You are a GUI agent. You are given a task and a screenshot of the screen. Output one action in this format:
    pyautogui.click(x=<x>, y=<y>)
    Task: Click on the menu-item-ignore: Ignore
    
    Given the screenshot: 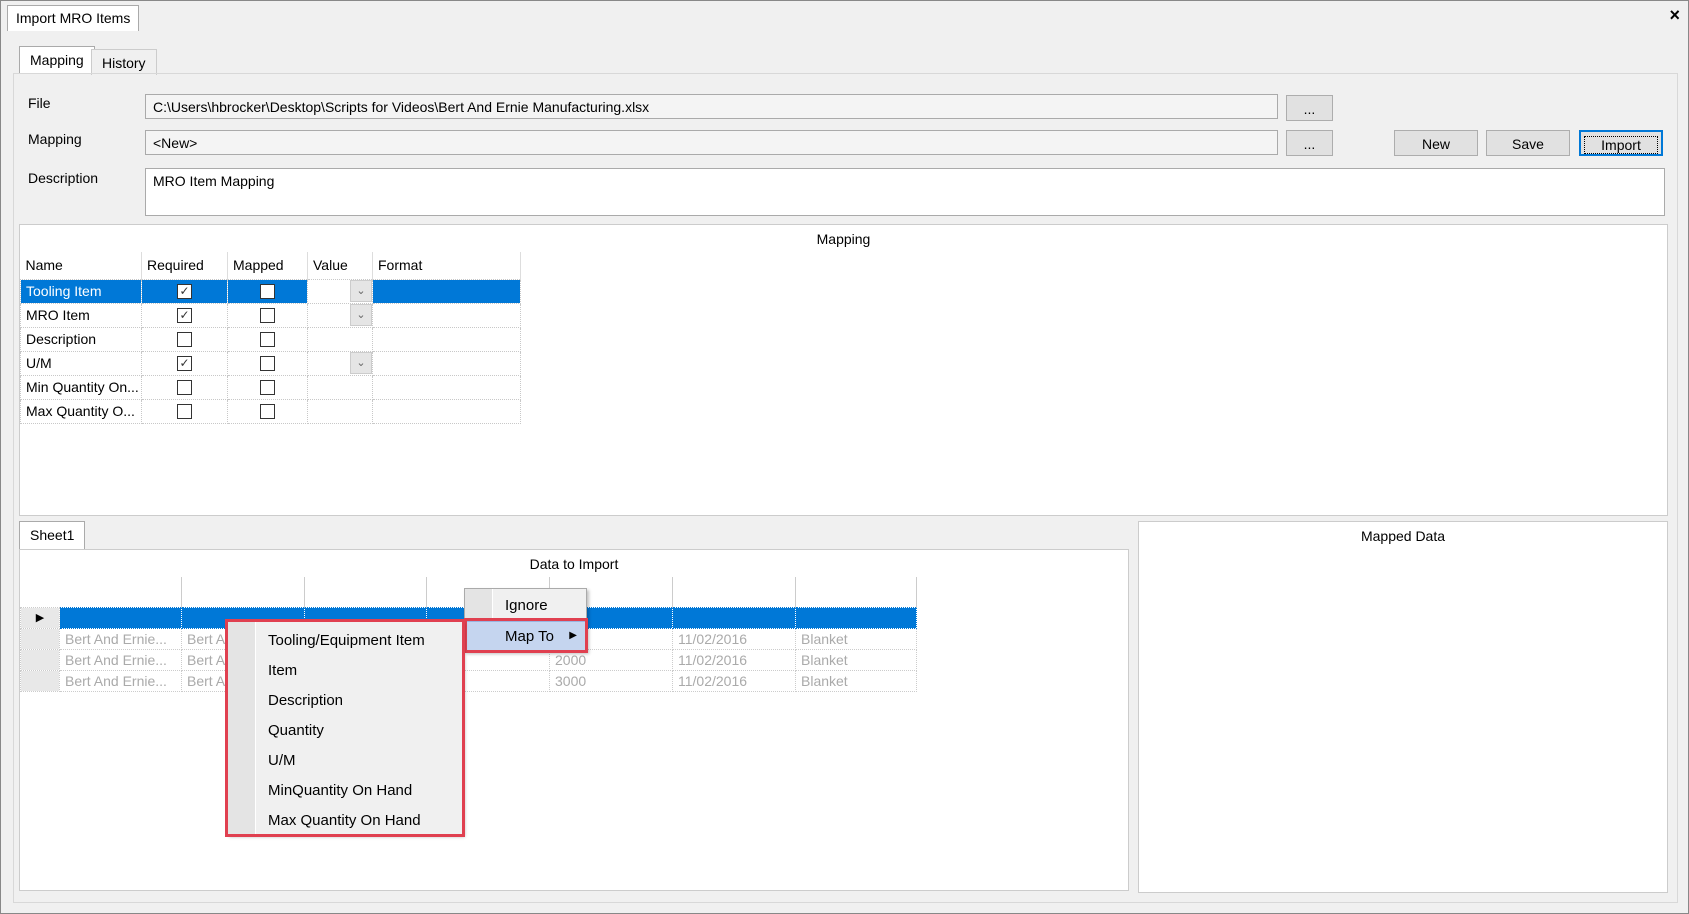 What is the action you would take?
    pyautogui.click(x=525, y=606)
    